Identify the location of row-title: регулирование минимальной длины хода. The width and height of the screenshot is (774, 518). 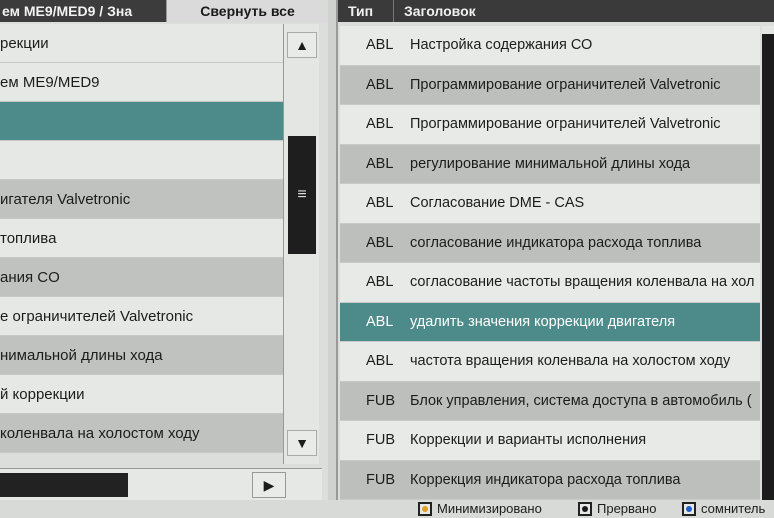
(550, 163).